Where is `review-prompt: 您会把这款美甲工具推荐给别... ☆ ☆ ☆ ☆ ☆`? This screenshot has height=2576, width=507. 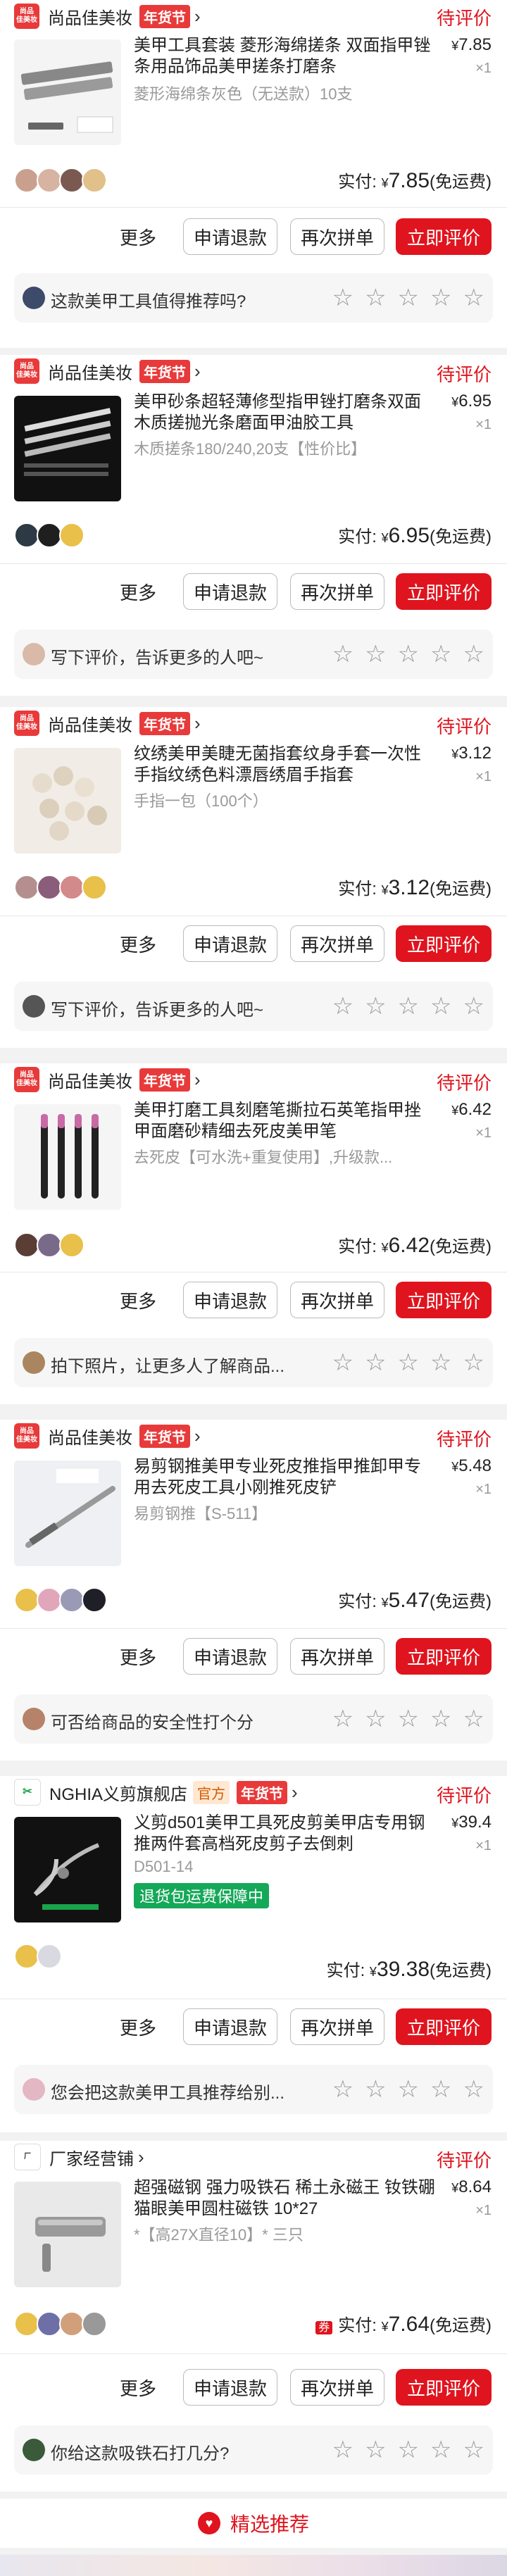
review-prompt: 您会把这款美甲工具推荐给别... ☆ ☆ ☆ ☆ ☆ is located at coordinates (254, 2089).